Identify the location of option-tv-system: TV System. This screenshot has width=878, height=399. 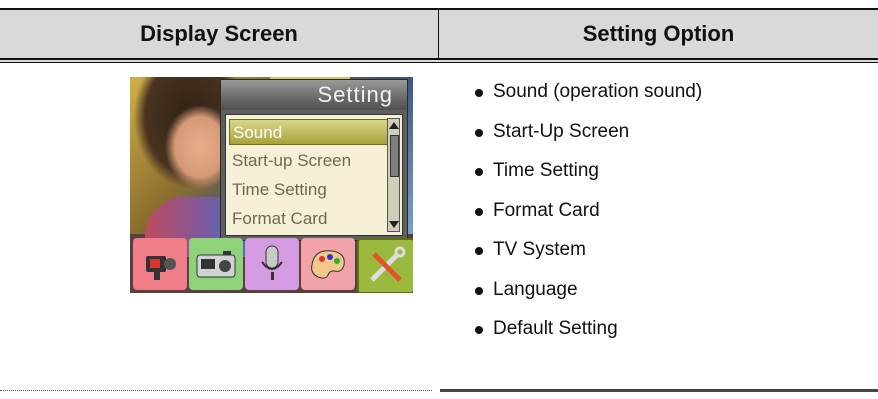
(587, 255).